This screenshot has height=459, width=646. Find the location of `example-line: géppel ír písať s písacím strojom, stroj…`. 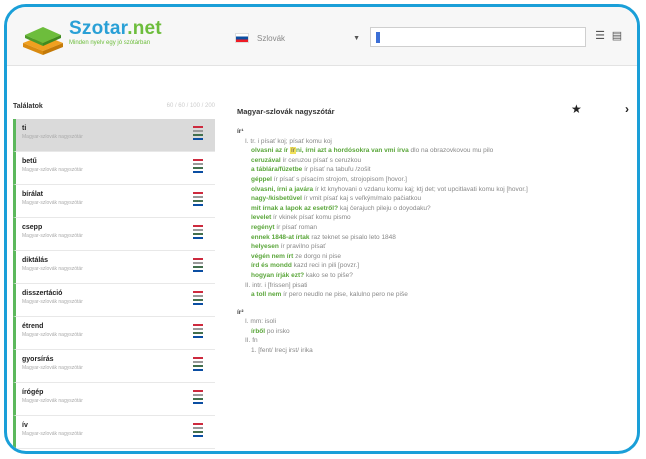

example-line: géppel ír písať s písacím strojom, stroj… is located at coordinates (329, 179).